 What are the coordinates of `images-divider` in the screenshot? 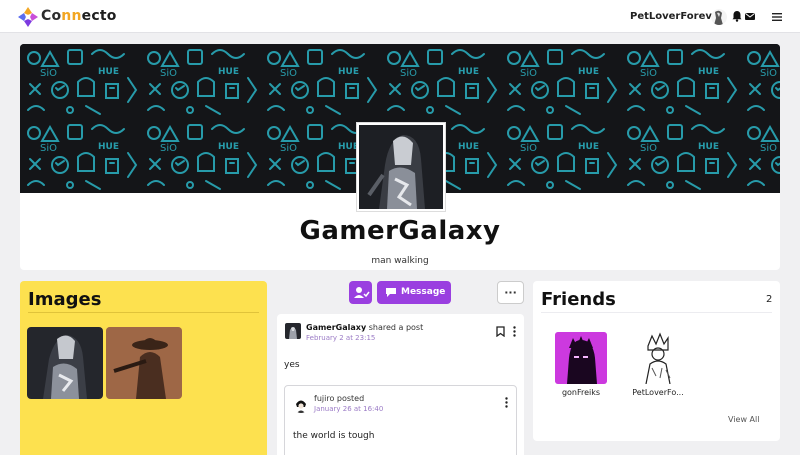 It's located at (143, 312).